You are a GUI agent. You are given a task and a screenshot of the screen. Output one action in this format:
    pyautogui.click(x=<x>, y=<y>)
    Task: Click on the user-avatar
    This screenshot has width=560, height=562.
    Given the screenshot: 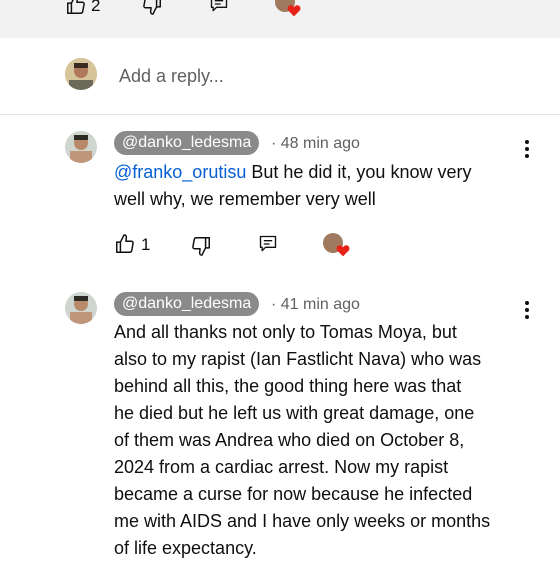 What is the action you would take?
    pyautogui.click(x=81, y=74)
    